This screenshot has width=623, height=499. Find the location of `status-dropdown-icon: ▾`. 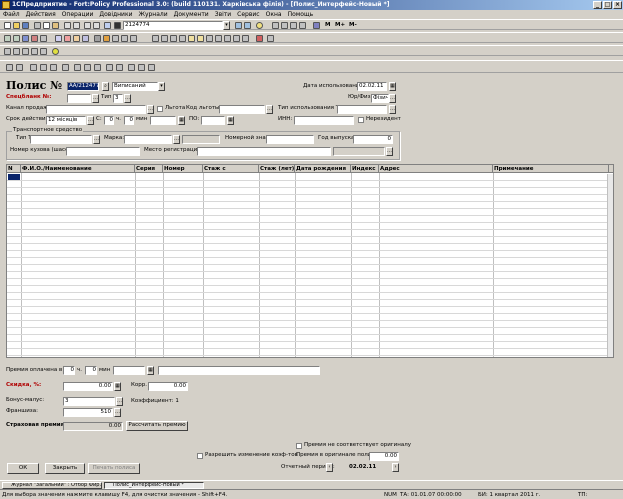

status-dropdown-icon: ▾ is located at coordinates (161, 86).